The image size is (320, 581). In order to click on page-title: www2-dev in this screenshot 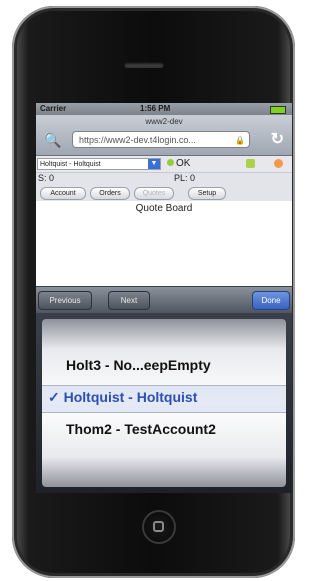, I will do `click(164, 121)`.